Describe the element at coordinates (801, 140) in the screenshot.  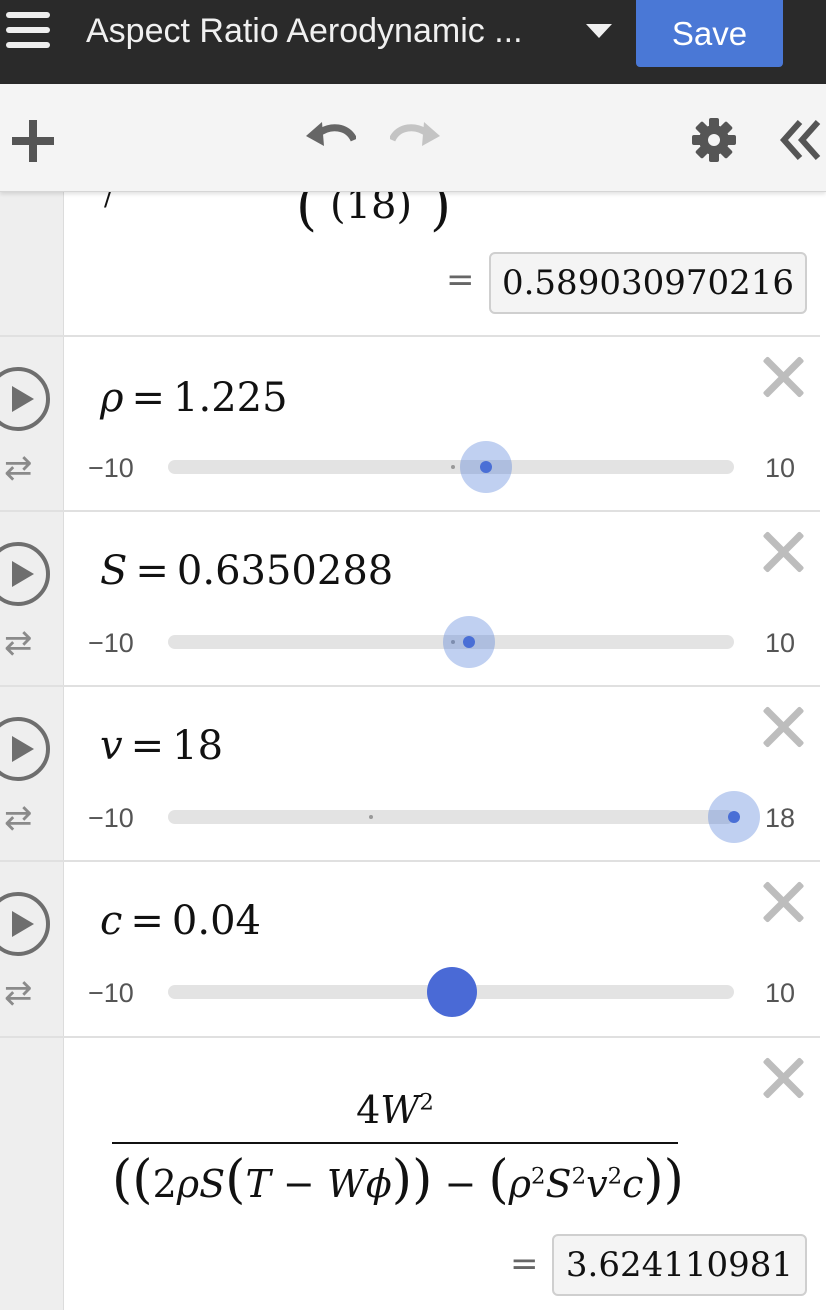
I see `collapse-panel-icon` at that location.